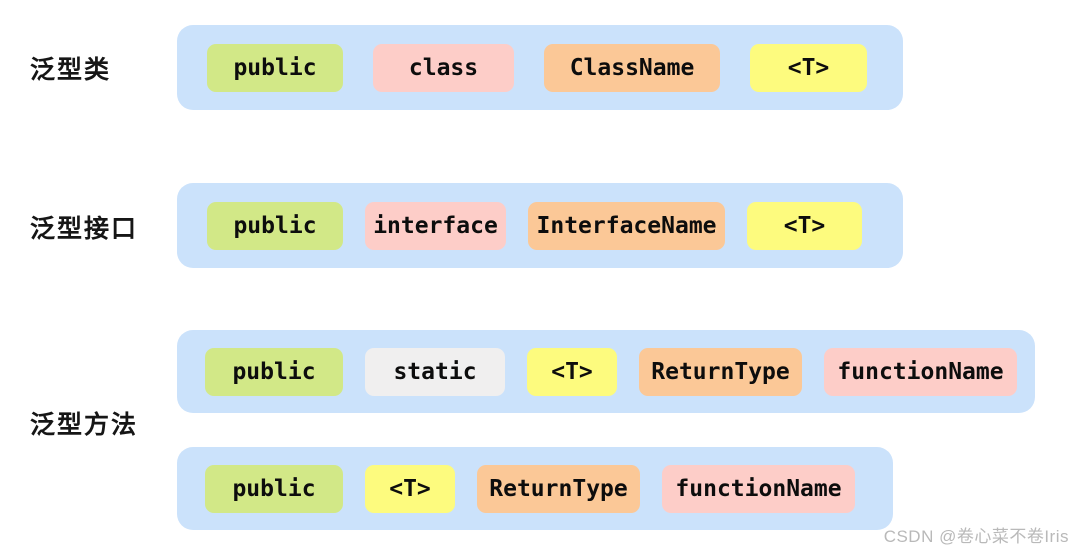  What do you see at coordinates (84, 228) in the screenshot?
I see `row-label-generic-interface: 泛型接口` at bounding box center [84, 228].